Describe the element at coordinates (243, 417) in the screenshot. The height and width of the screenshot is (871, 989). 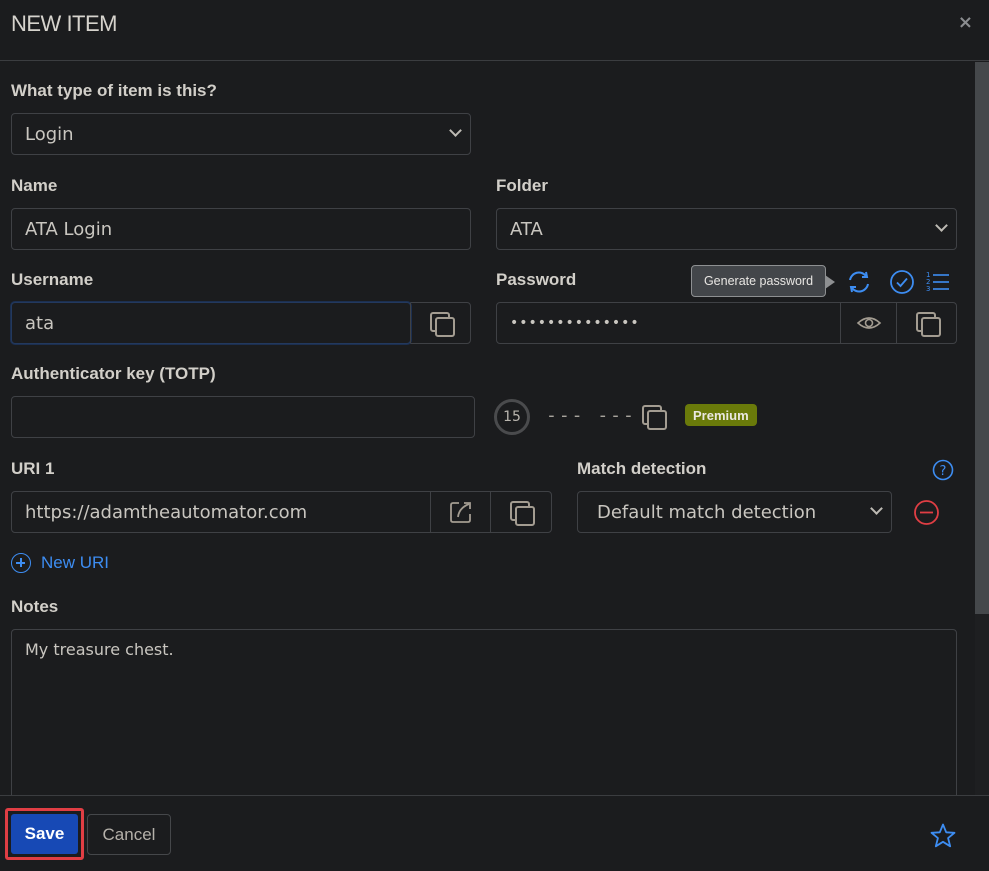
I see `totp-input` at that location.